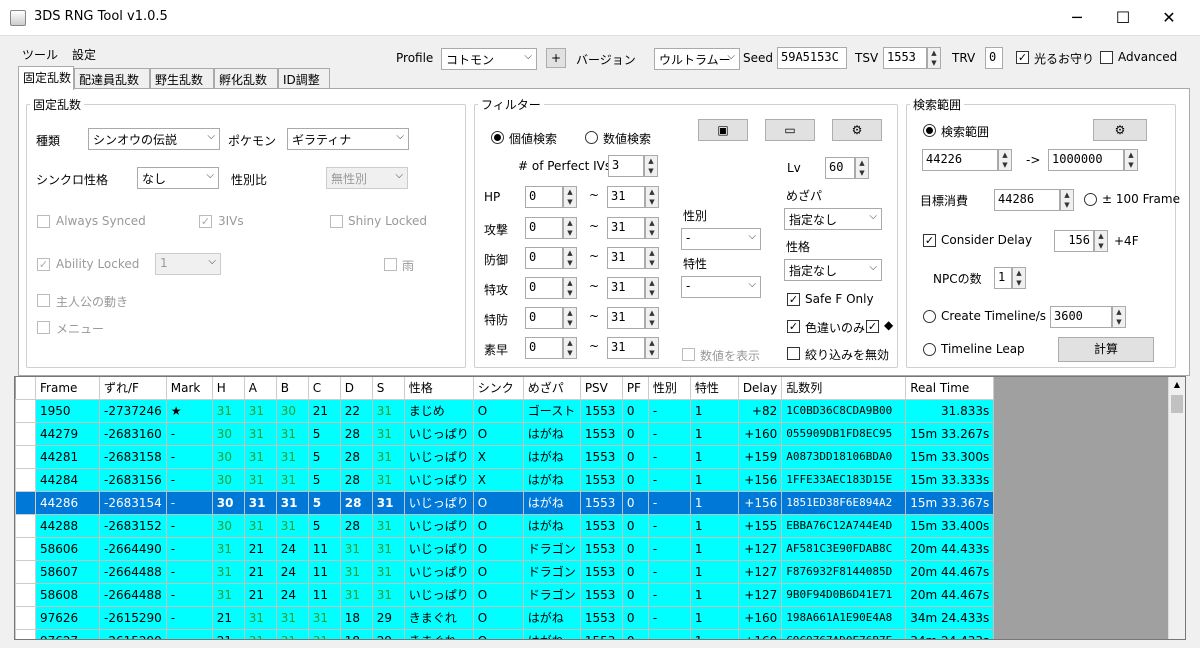  Describe the element at coordinates (840, 168) in the screenshot. I see `lv-input: 60` at that location.